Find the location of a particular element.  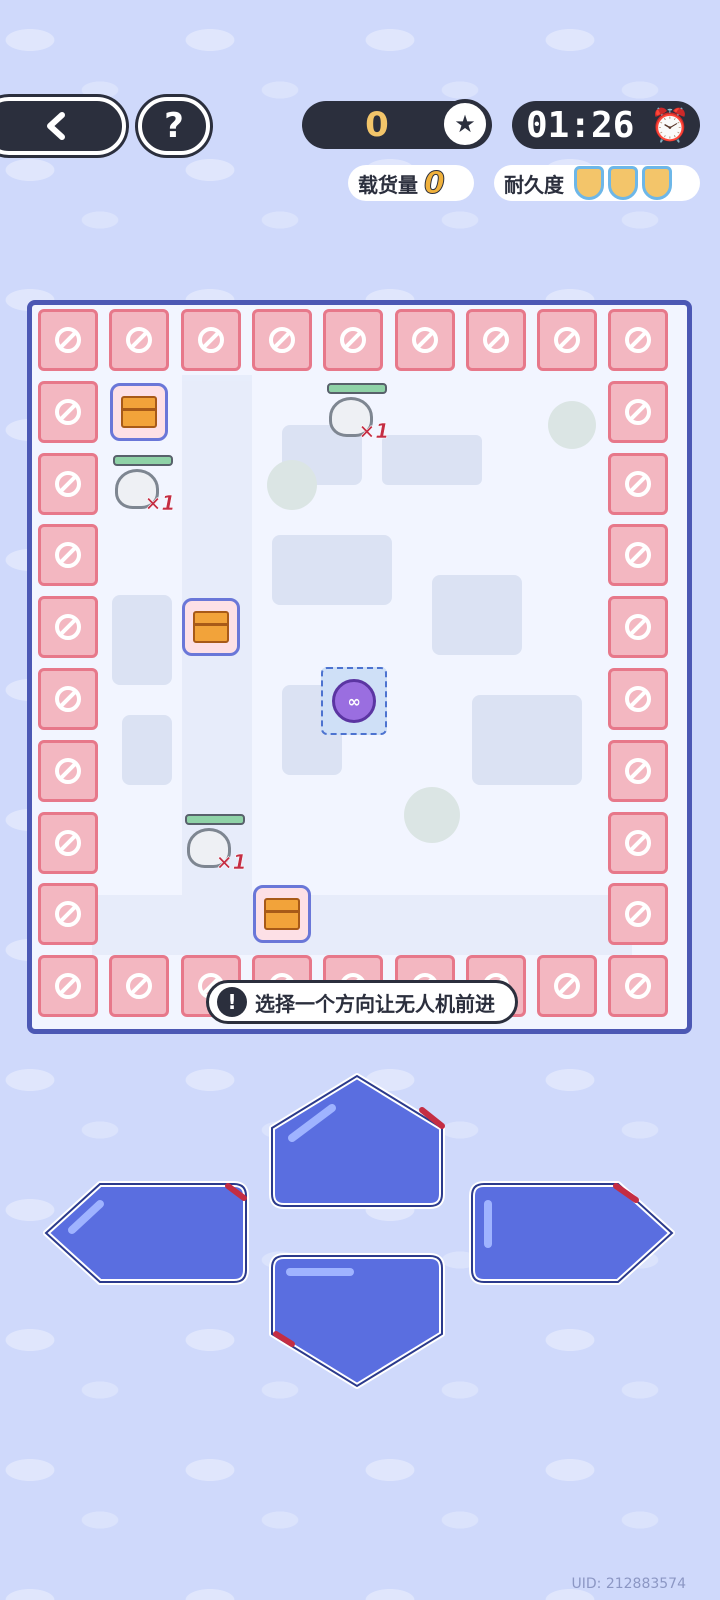

arrow-right-icon is located at coordinates (572, 1233).